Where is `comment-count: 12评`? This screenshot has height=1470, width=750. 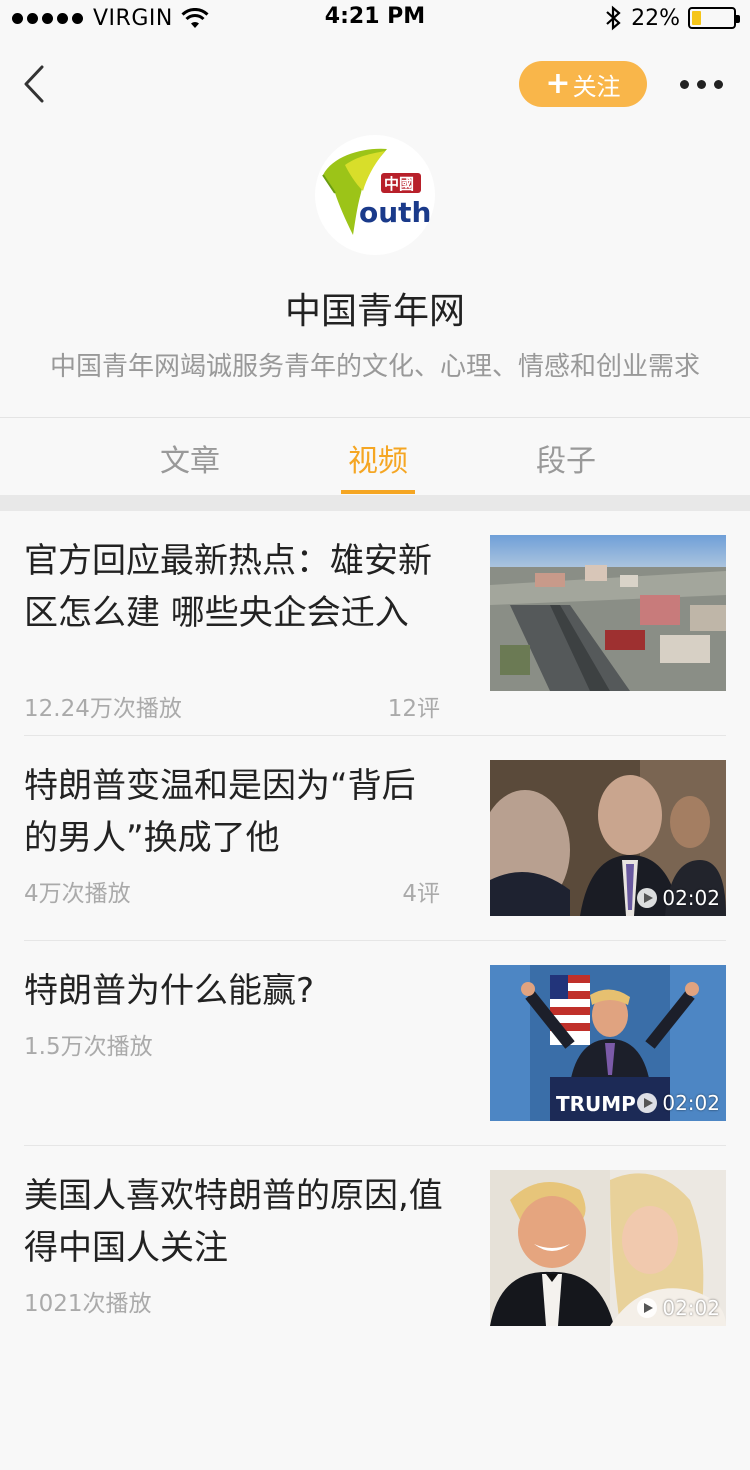
comment-count: 12评 is located at coordinates (413, 709).